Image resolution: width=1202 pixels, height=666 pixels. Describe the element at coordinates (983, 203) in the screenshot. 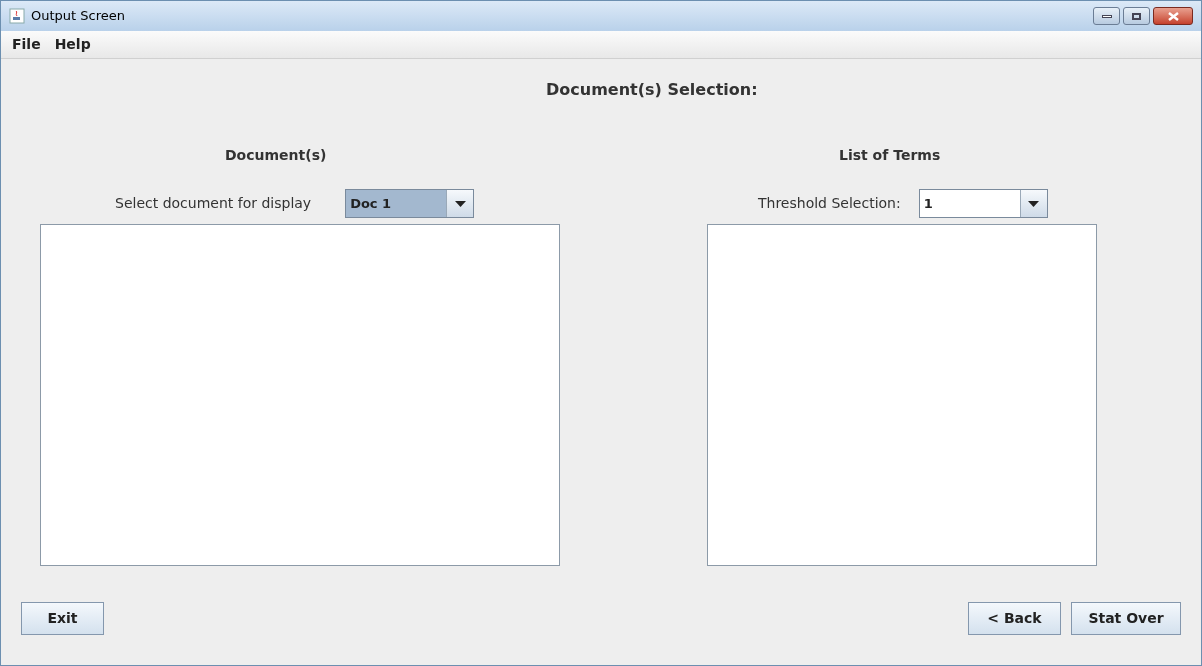

I see `dropdown: 1` at that location.